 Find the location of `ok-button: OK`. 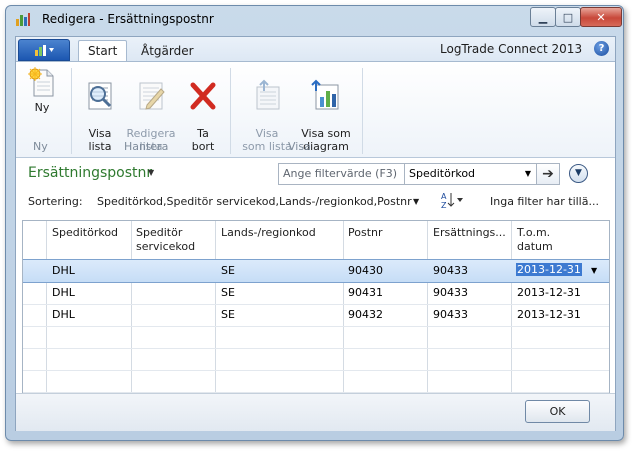

ok-button: OK is located at coordinates (557, 411).